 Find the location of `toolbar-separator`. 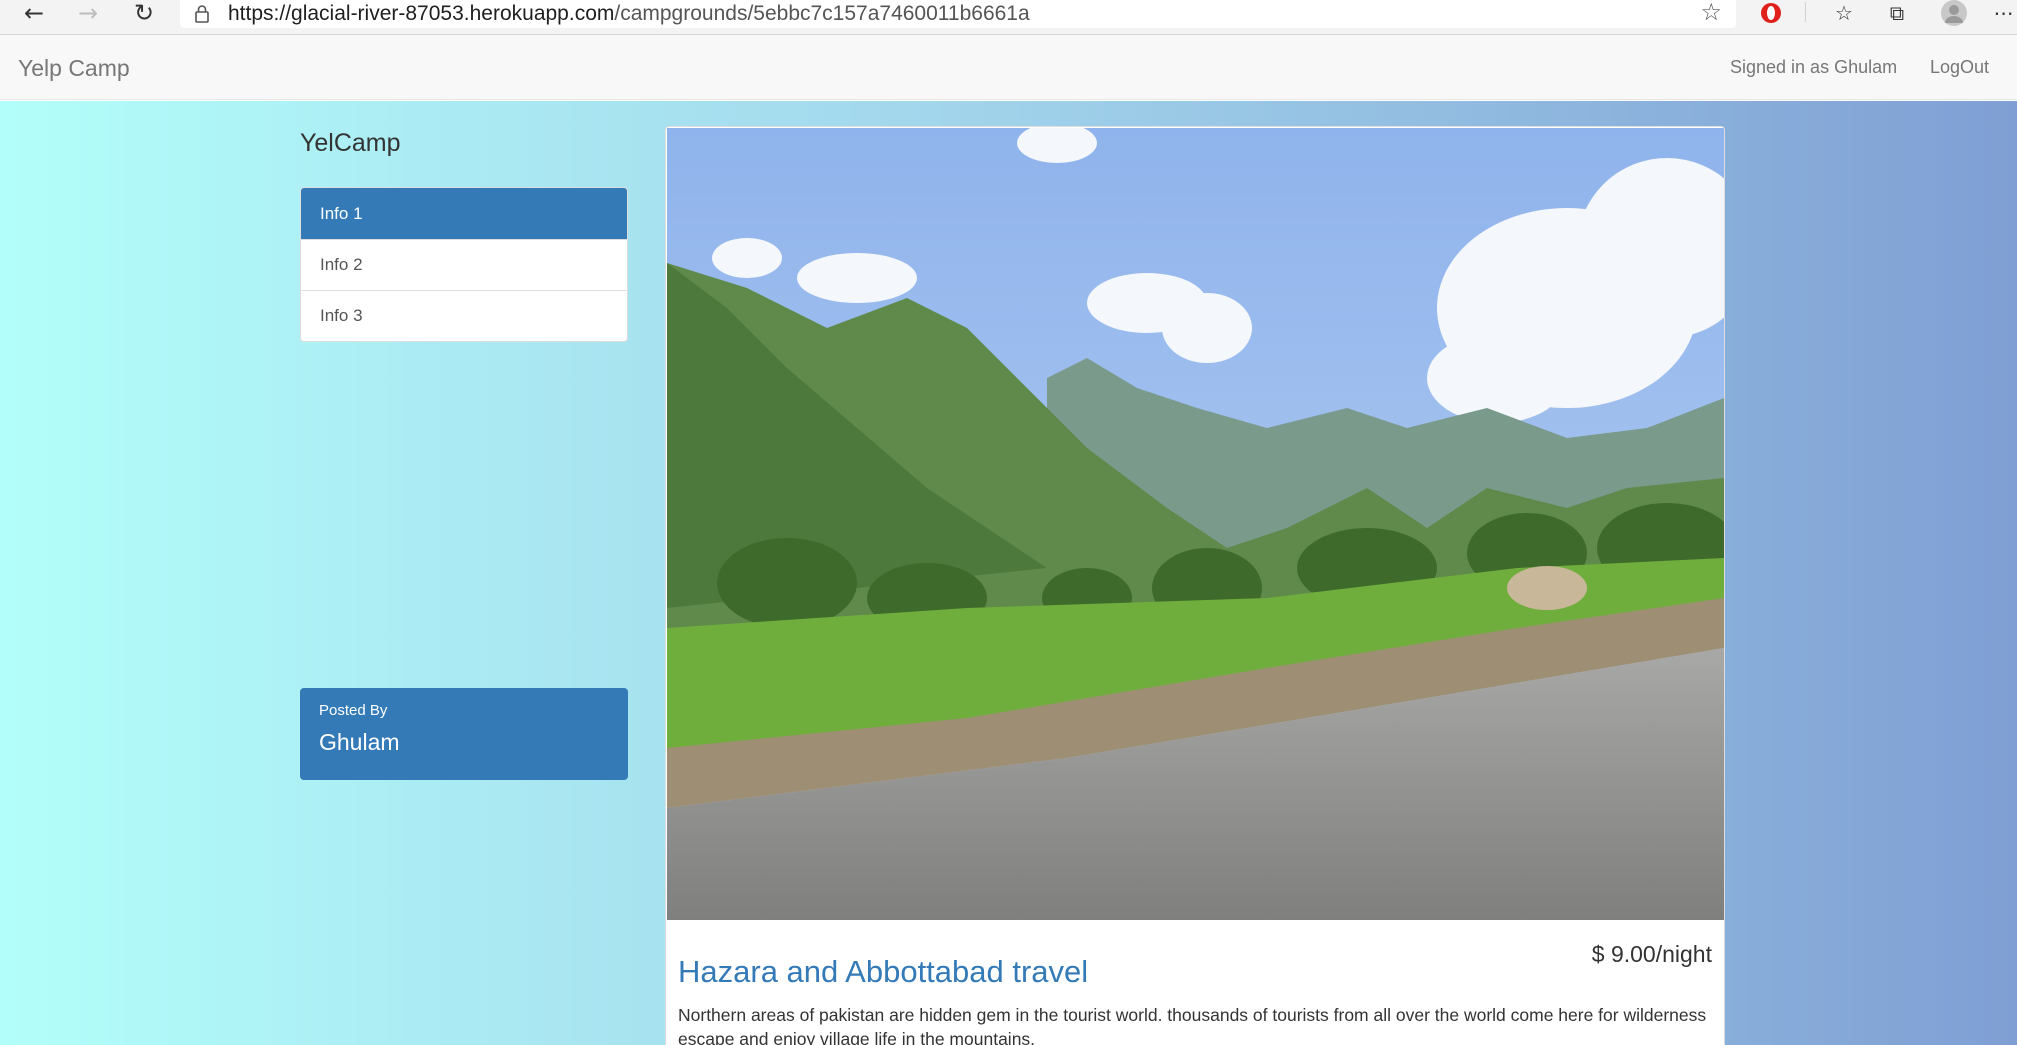

toolbar-separator is located at coordinates (1805, 12).